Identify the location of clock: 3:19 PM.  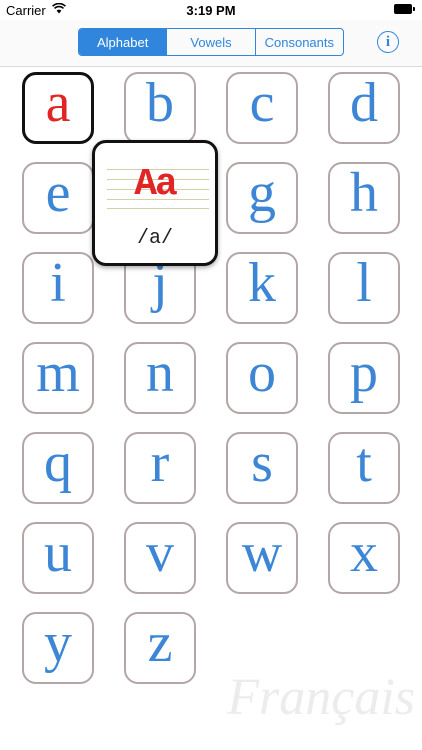
(211, 10).